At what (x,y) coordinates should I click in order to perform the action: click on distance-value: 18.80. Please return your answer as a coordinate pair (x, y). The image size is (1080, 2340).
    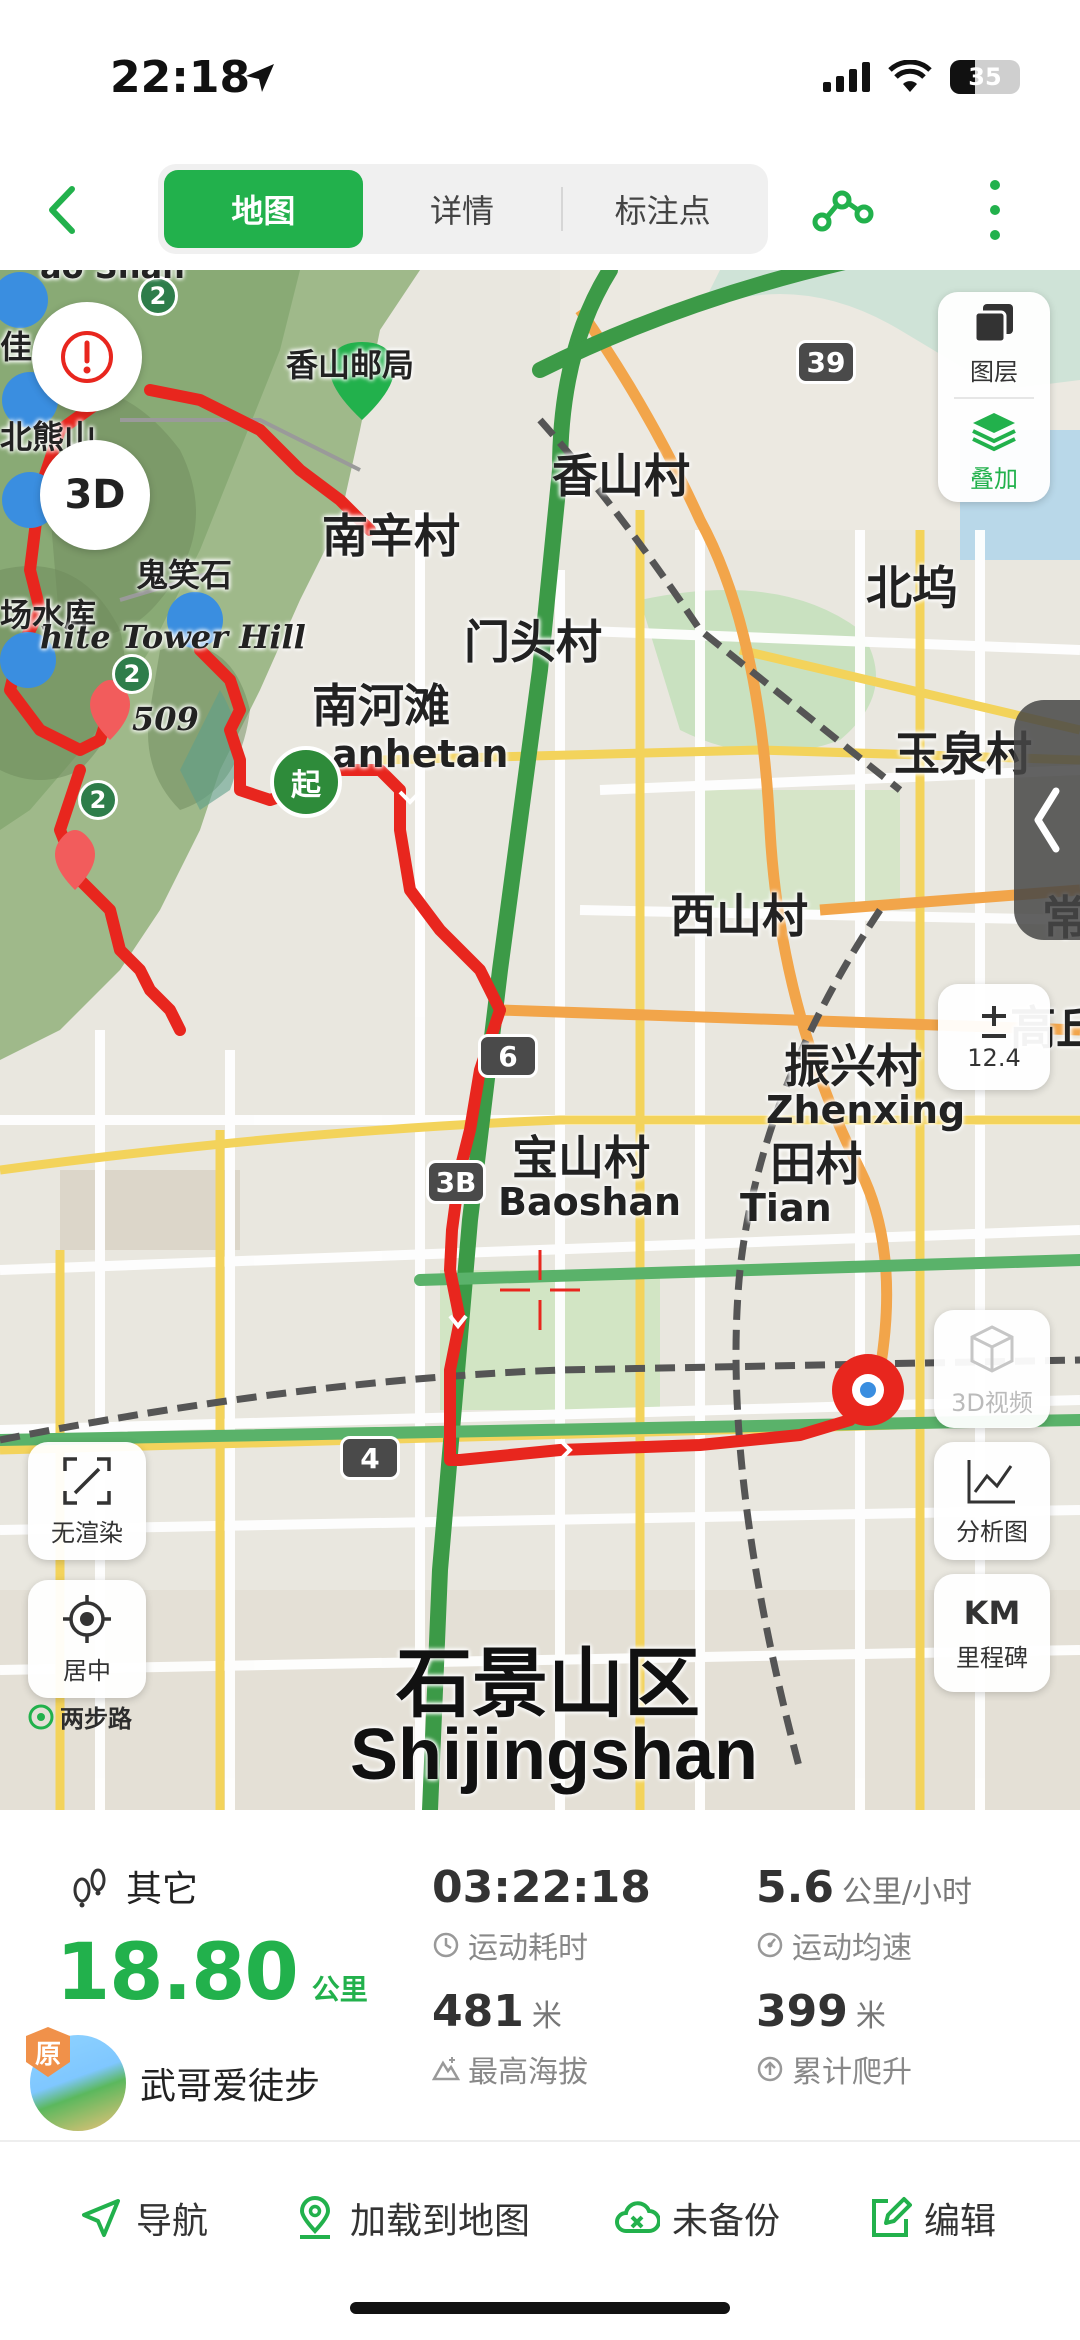
    Looking at the image, I should click on (177, 1973).